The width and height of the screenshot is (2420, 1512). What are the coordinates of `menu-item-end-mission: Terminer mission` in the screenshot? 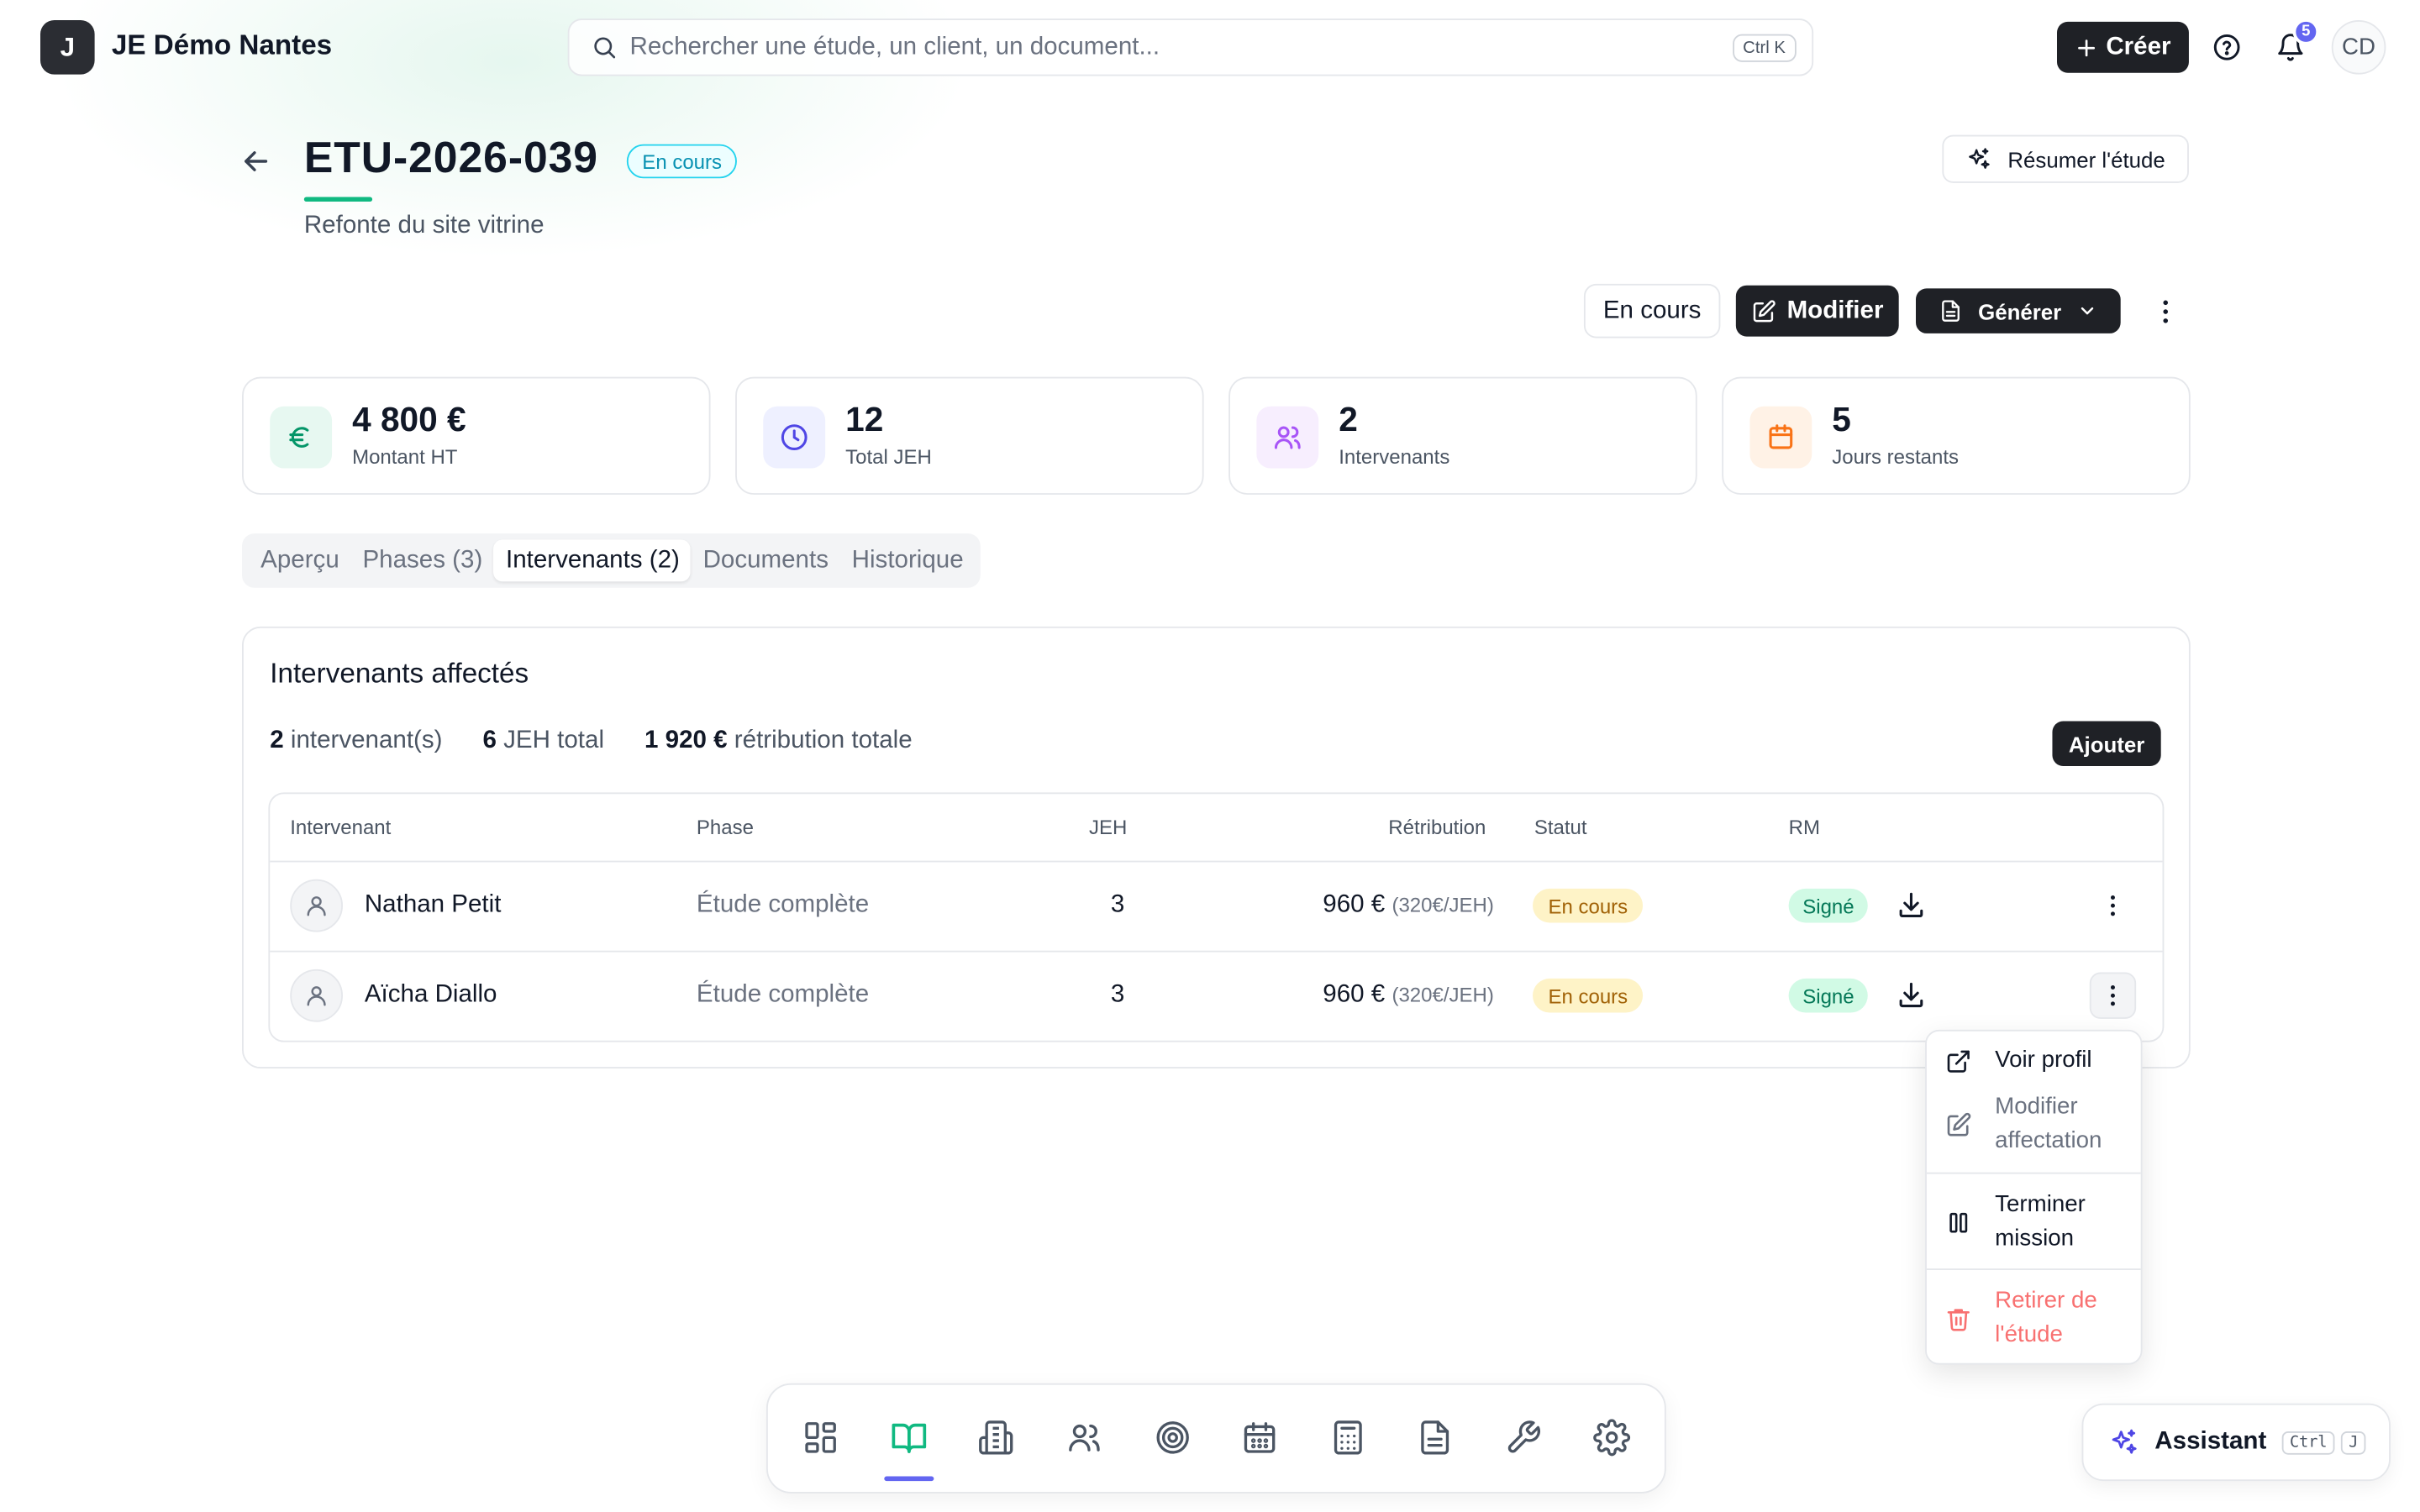 It's located at (2015, 1222).